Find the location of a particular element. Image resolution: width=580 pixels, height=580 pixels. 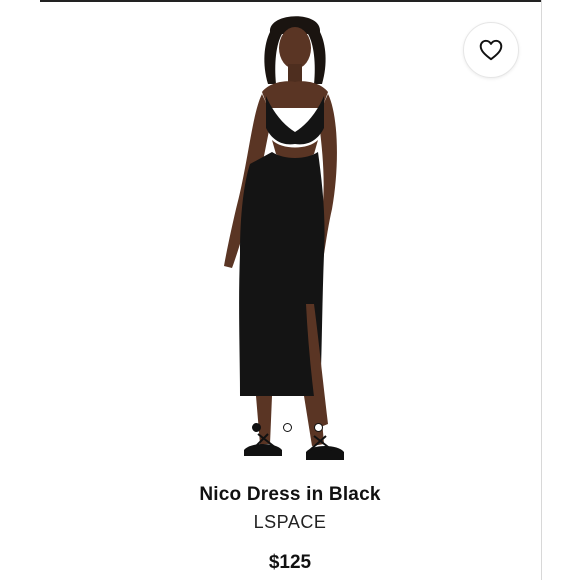

favorite-button is located at coordinates (491, 50).